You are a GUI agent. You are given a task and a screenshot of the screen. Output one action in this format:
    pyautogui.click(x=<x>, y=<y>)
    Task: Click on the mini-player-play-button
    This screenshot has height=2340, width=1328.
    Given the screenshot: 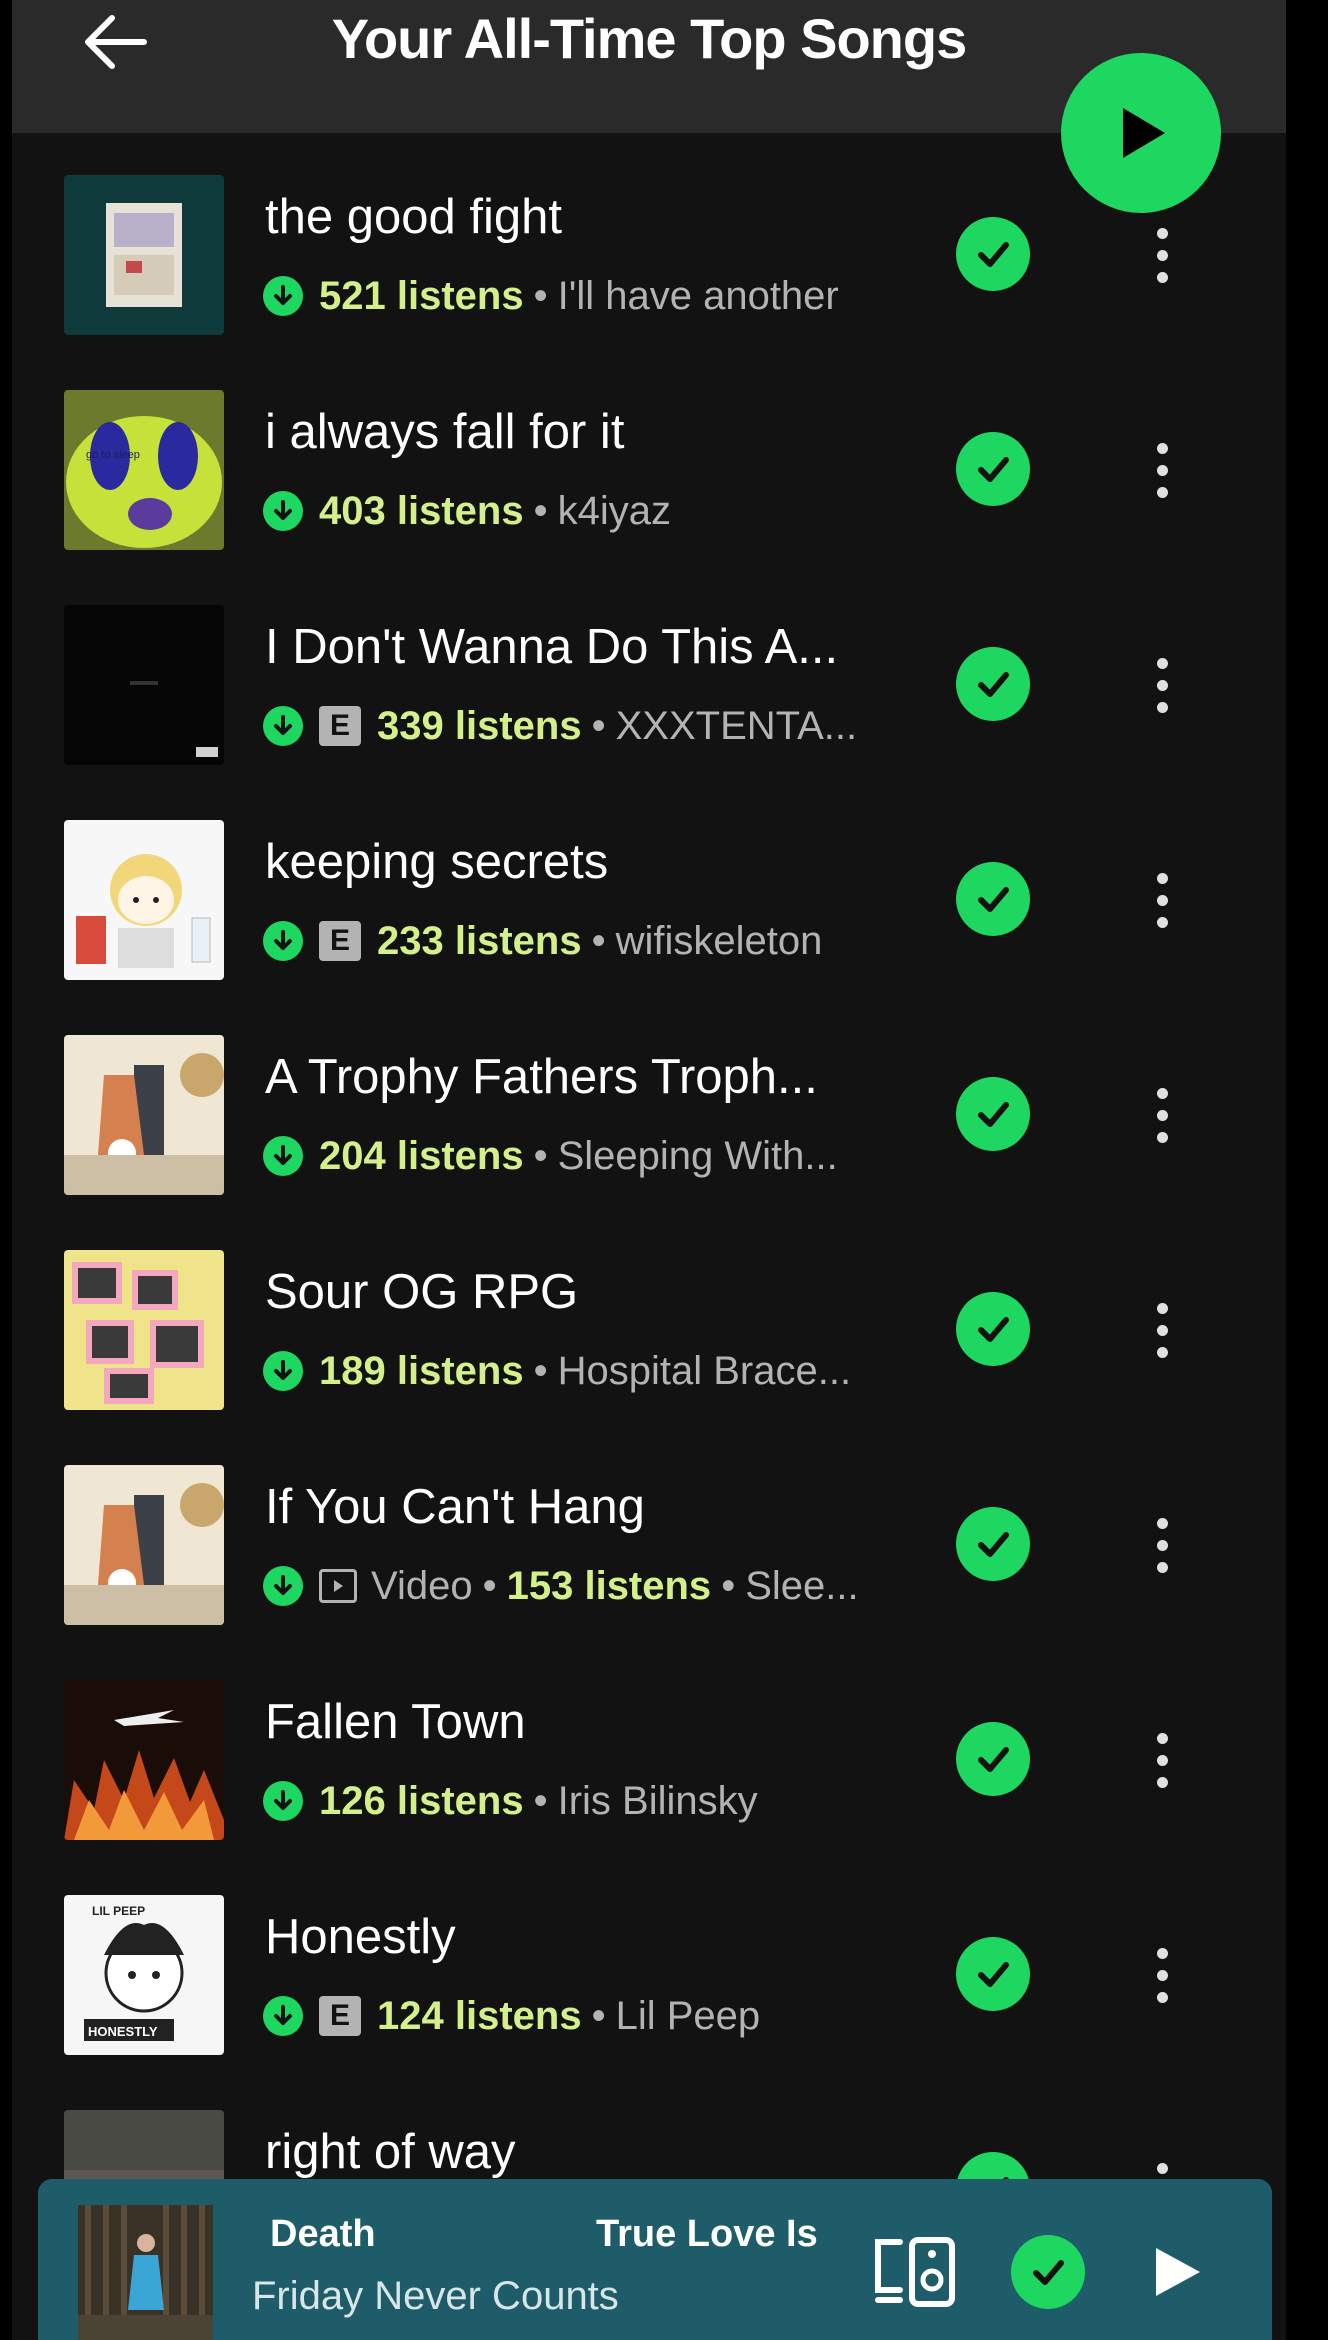 What is the action you would take?
    pyautogui.click(x=1175, y=2271)
    